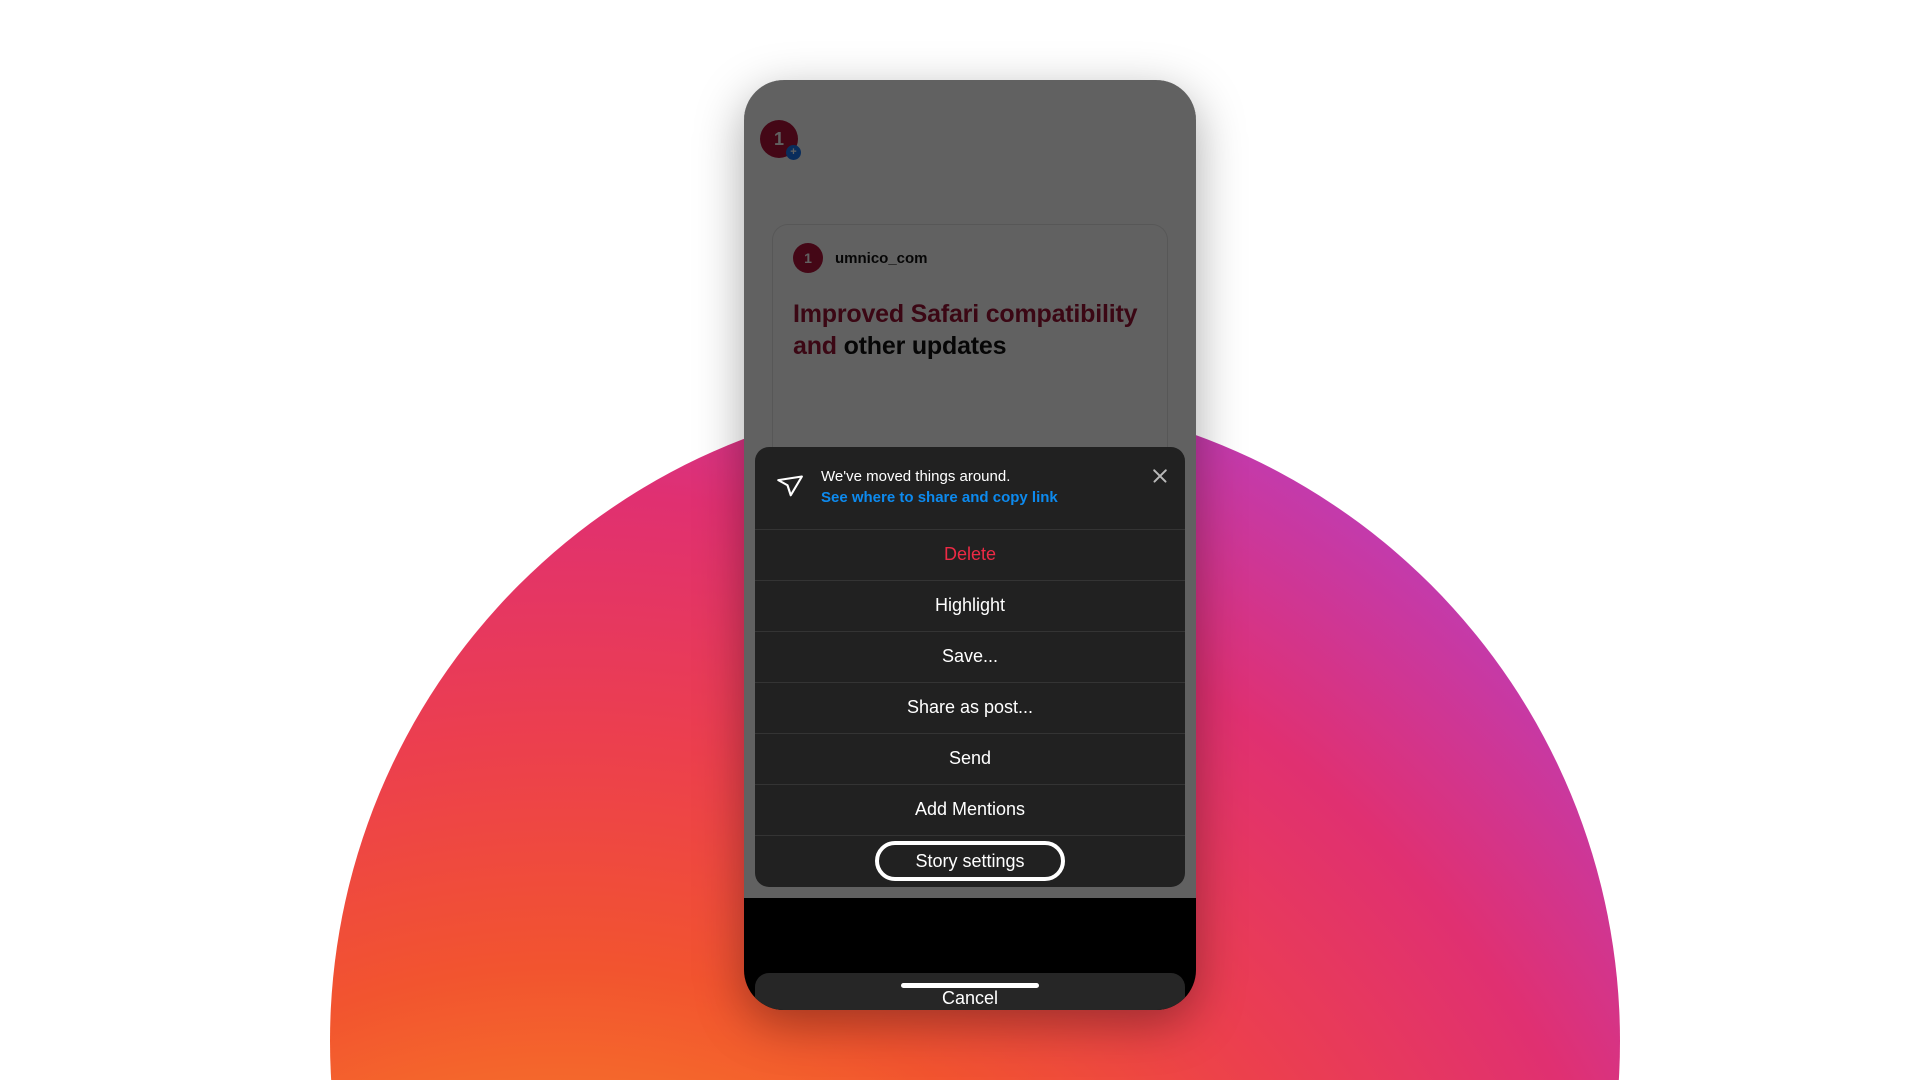 The image size is (1920, 1080). What do you see at coordinates (921, 345) in the screenshot?
I see `headline-rest-text: other updates` at bounding box center [921, 345].